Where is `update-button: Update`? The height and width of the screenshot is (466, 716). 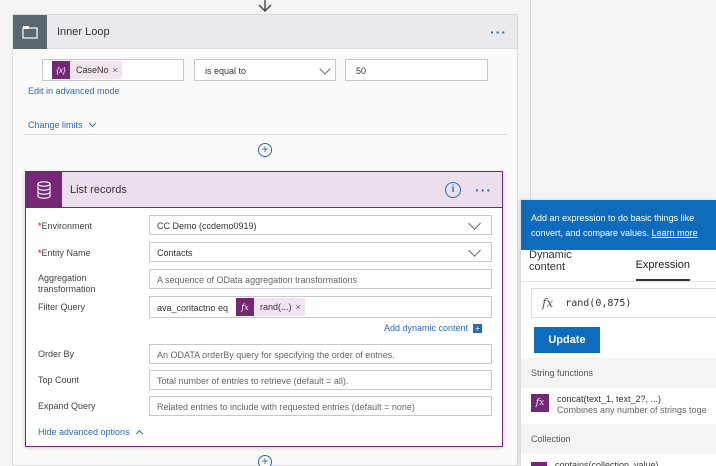 update-button: Update is located at coordinates (567, 340).